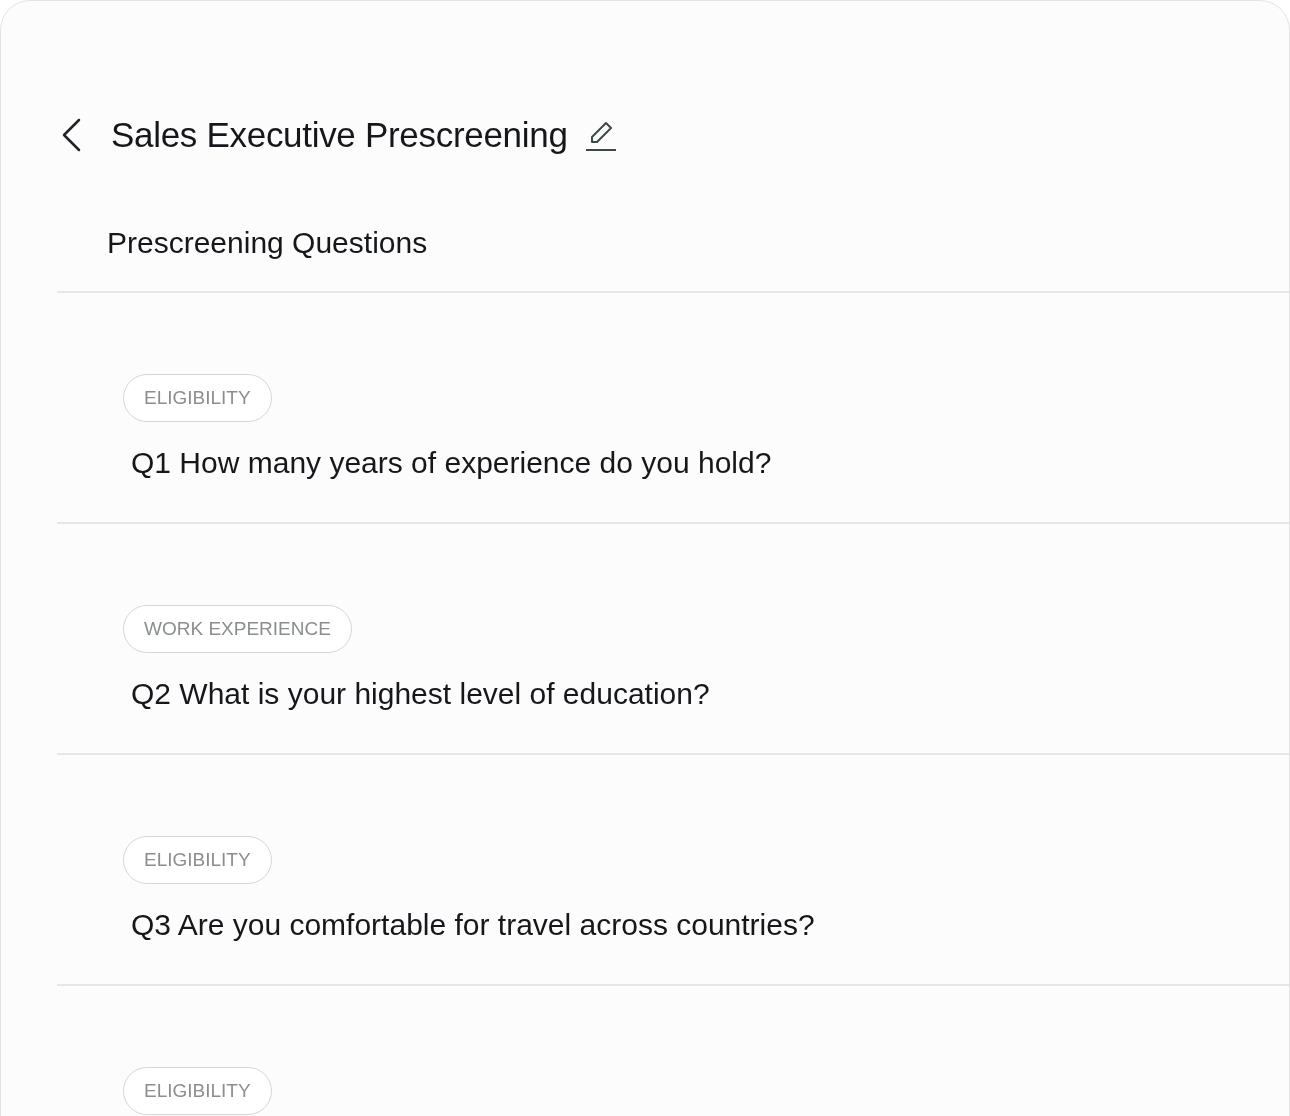  I want to click on category-tag: WORK EXPERIENCE, so click(237, 628).